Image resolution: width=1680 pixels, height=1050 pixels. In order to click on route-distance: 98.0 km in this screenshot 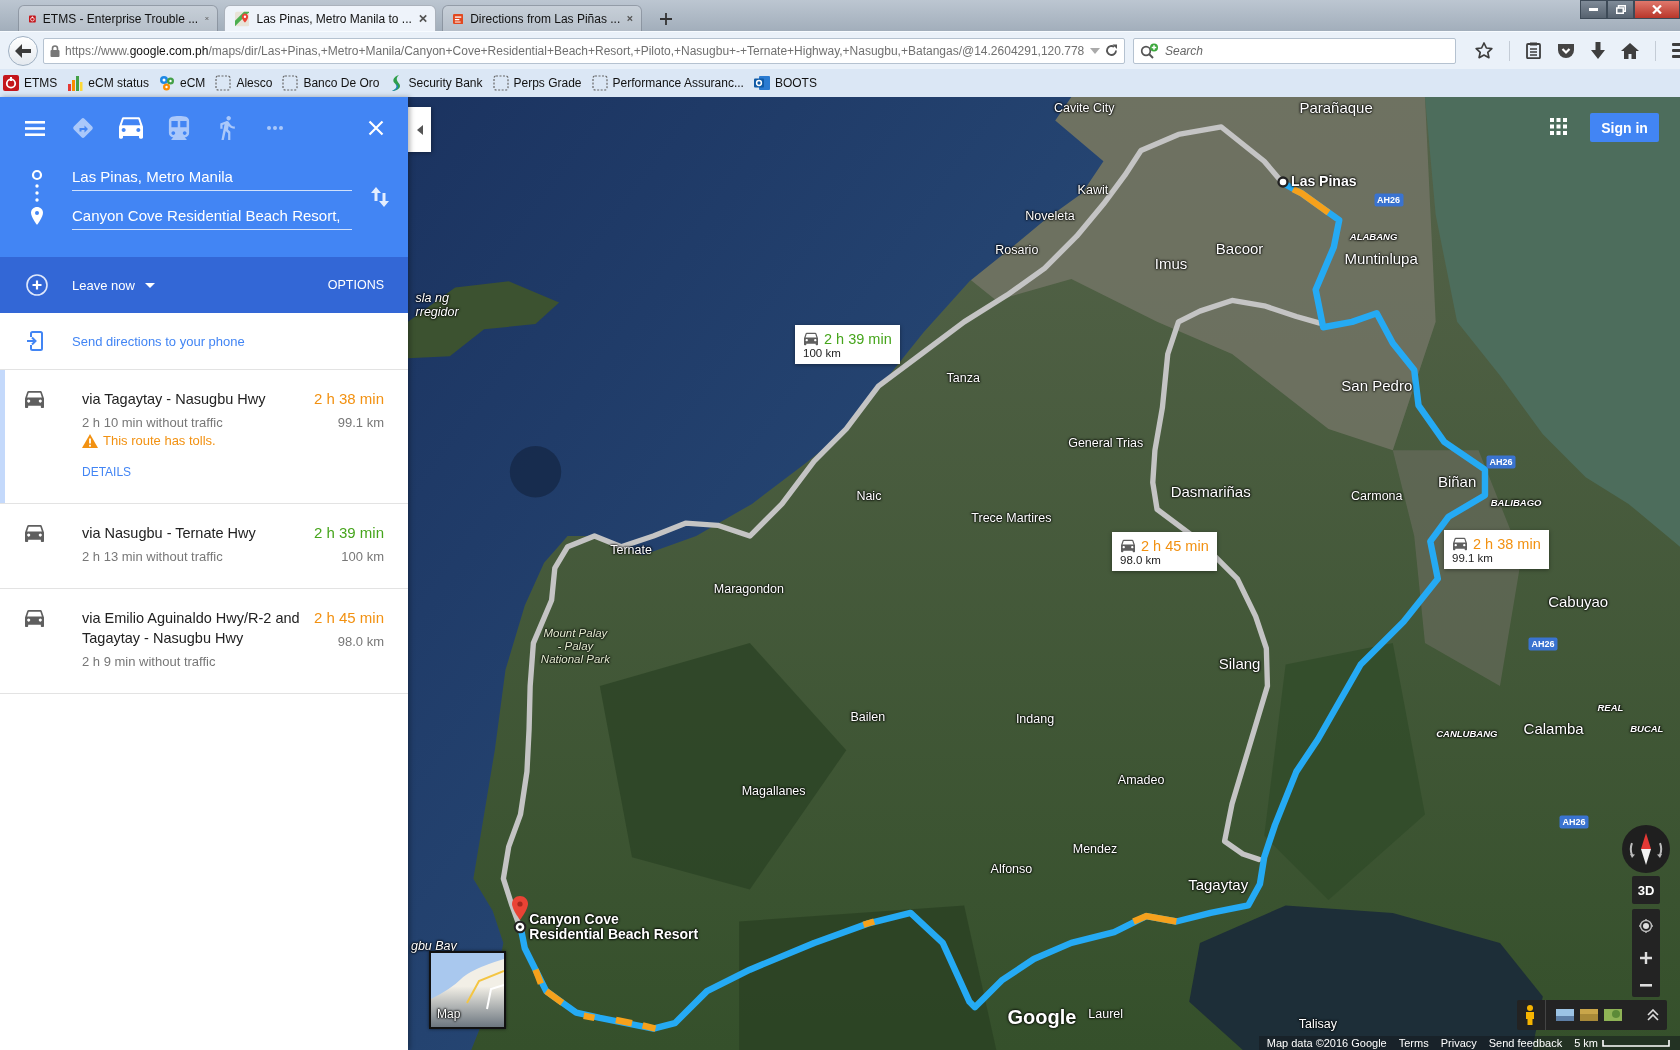, I will do `click(360, 642)`.